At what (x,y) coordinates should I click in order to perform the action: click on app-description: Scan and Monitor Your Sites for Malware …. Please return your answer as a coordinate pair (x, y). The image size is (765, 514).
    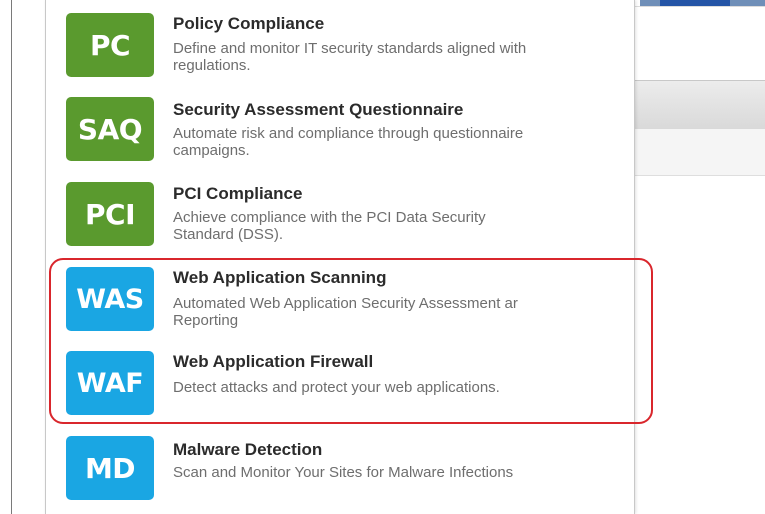
    Looking at the image, I should click on (343, 473).